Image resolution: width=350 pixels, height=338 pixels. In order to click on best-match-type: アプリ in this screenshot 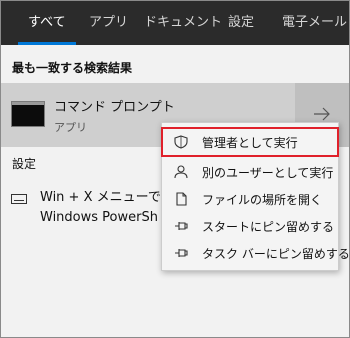, I will do `click(70, 127)`.